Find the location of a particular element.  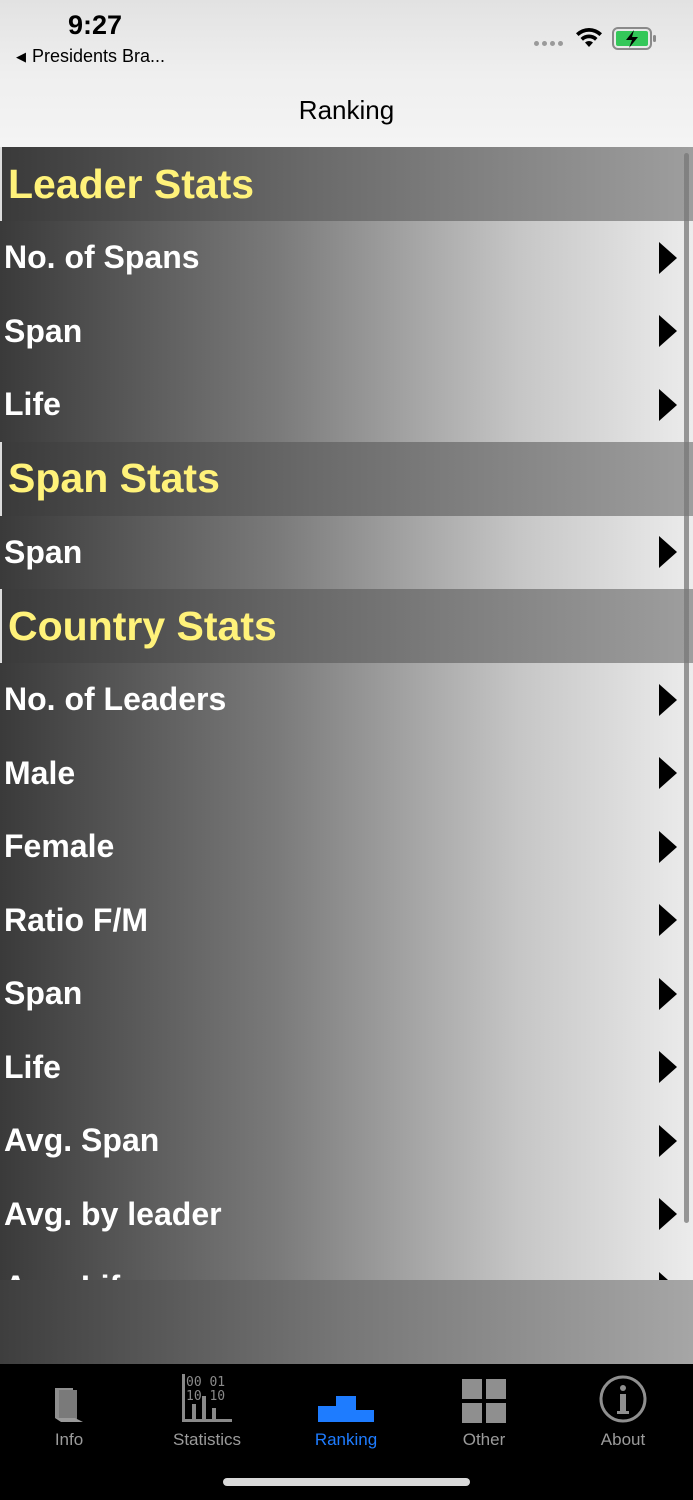

tab-about: About is located at coordinates (623, 1409).